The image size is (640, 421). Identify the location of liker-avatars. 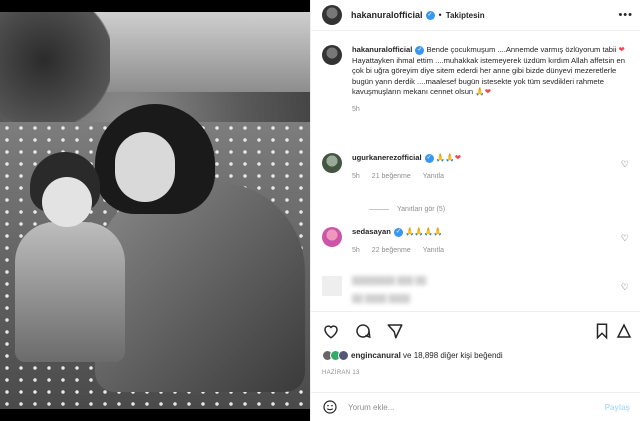
(335, 355).